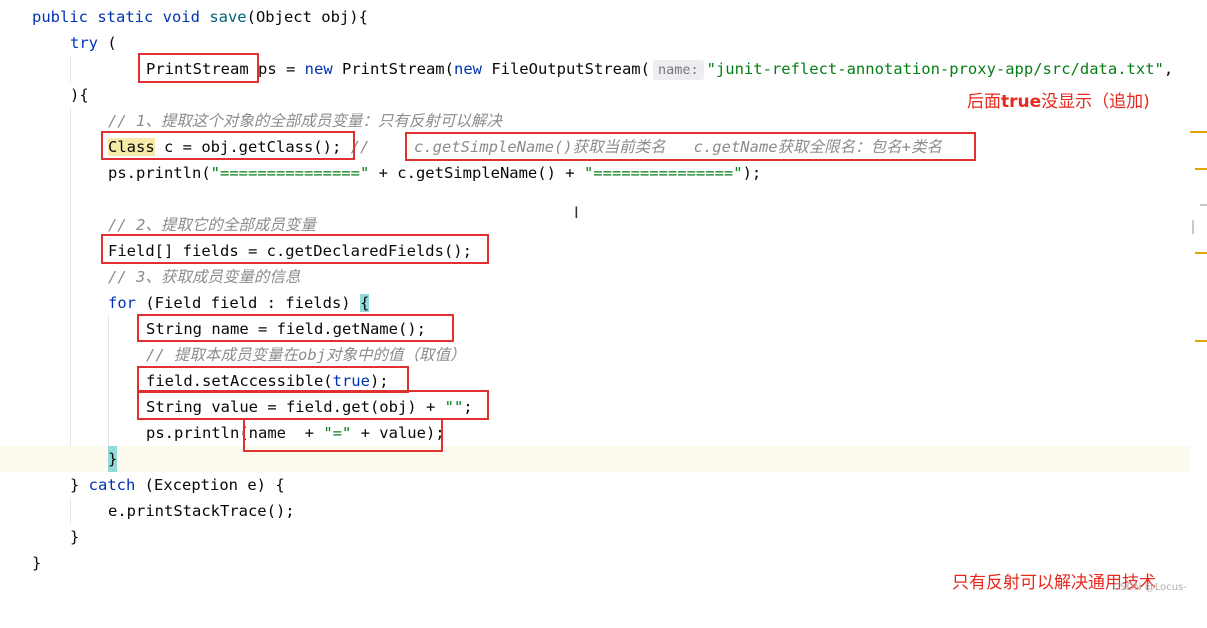  I want to click on code-text: (, so click(107, 43).